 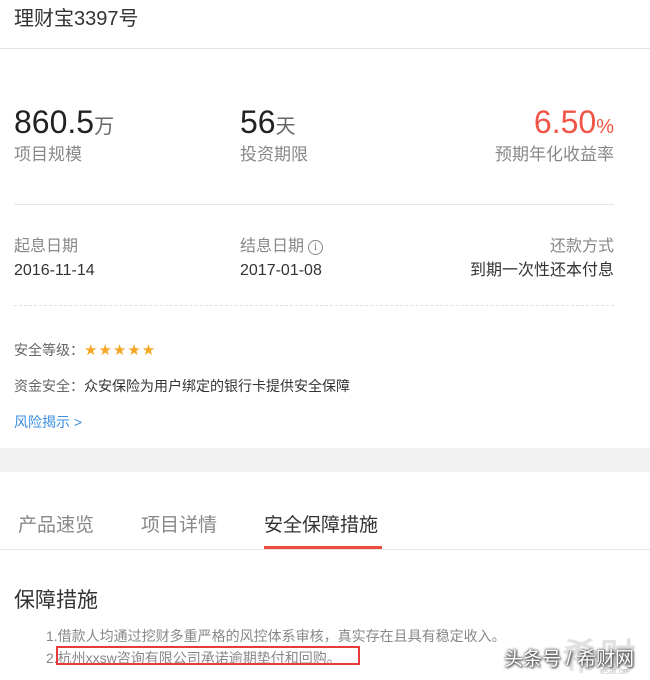 What do you see at coordinates (56, 600) in the screenshot?
I see `section-title: 保障措施` at bounding box center [56, 600].